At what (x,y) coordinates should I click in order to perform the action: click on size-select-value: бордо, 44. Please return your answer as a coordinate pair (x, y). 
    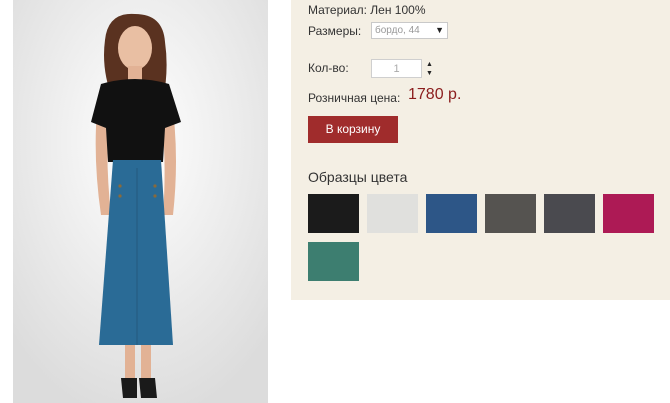
    Looking at the image, I should click on (397, 30).